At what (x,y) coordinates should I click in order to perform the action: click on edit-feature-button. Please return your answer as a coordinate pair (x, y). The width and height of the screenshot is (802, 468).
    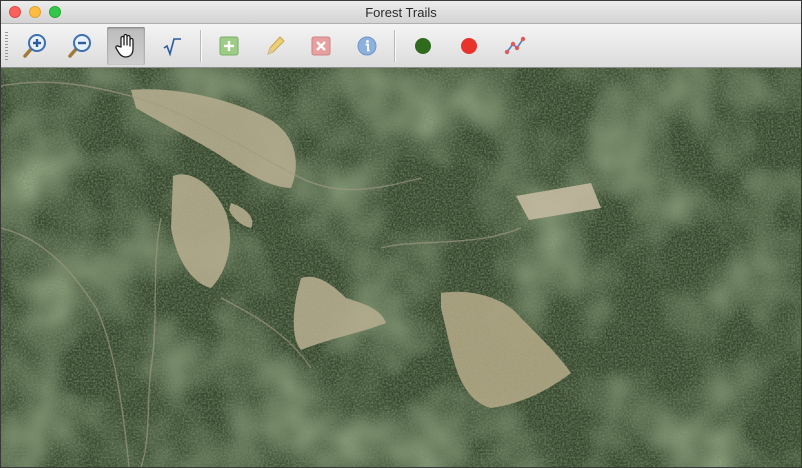
    Looking at the image, I should click on (275, 46).